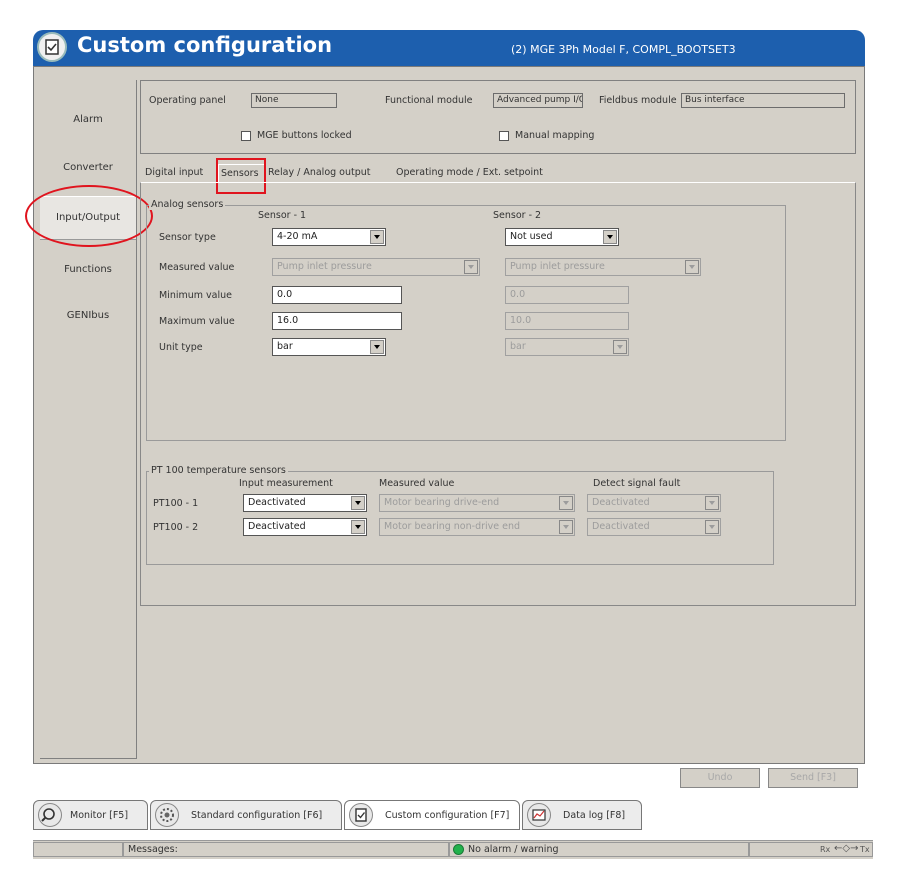  What do you see at coordinates (517, 215) in the screenshot?
I see `sensor-2-header: Sensor - 2` at bounding box center [517, 215].